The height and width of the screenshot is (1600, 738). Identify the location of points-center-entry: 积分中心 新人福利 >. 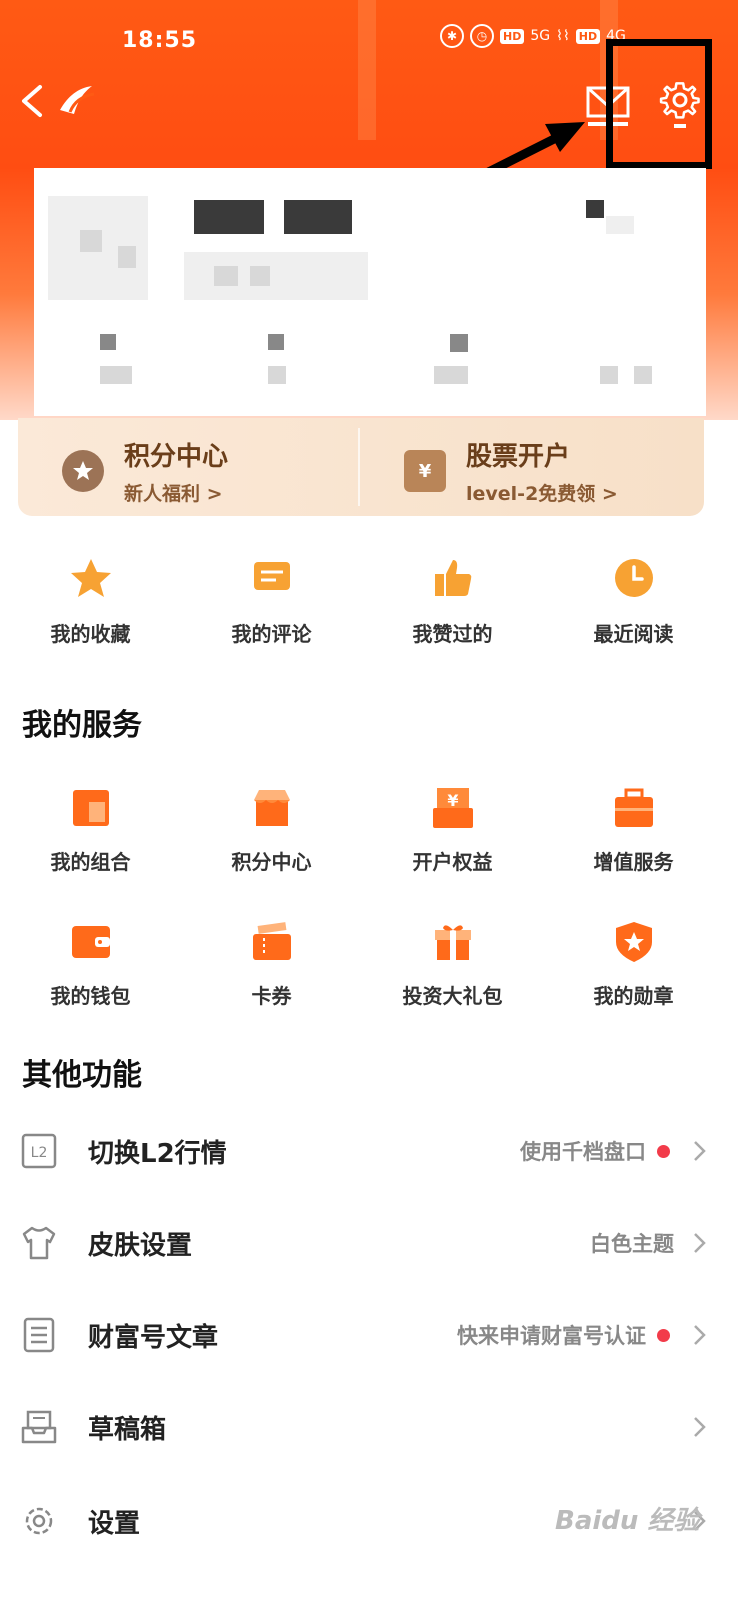
(145, 471).